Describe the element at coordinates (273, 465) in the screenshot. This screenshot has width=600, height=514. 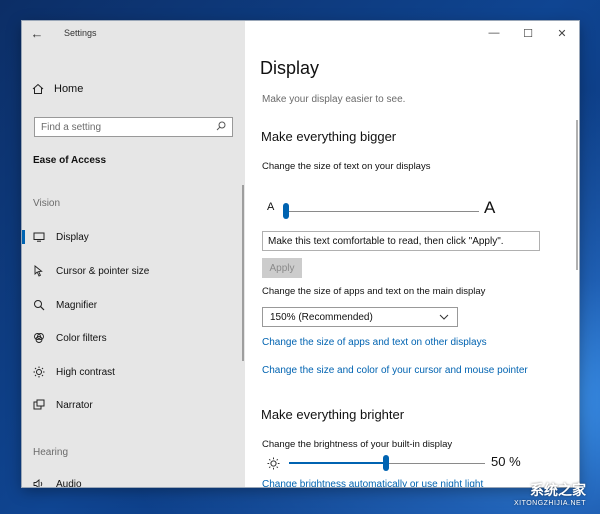
I see `sun-icon` at that location.